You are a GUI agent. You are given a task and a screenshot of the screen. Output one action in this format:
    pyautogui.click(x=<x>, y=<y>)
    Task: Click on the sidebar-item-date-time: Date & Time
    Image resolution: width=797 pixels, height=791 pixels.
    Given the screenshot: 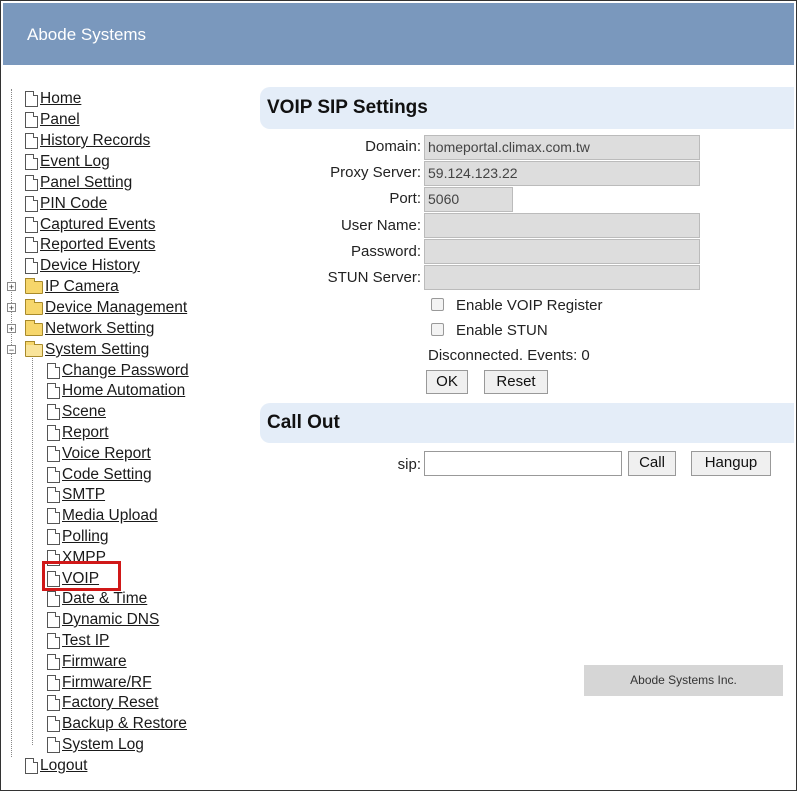 What is the action you would take?
    pyautogui.click(x=97, y=599)
    